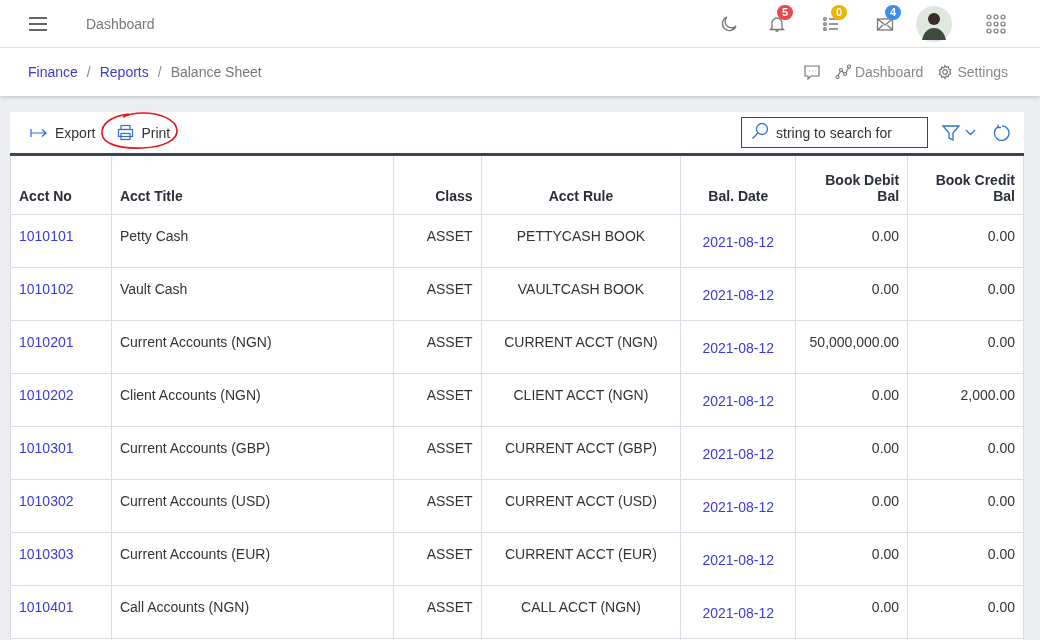  Describe the element at coordinates (46, 512) in the screenshot. I see `account-link: 1010302` at that location.